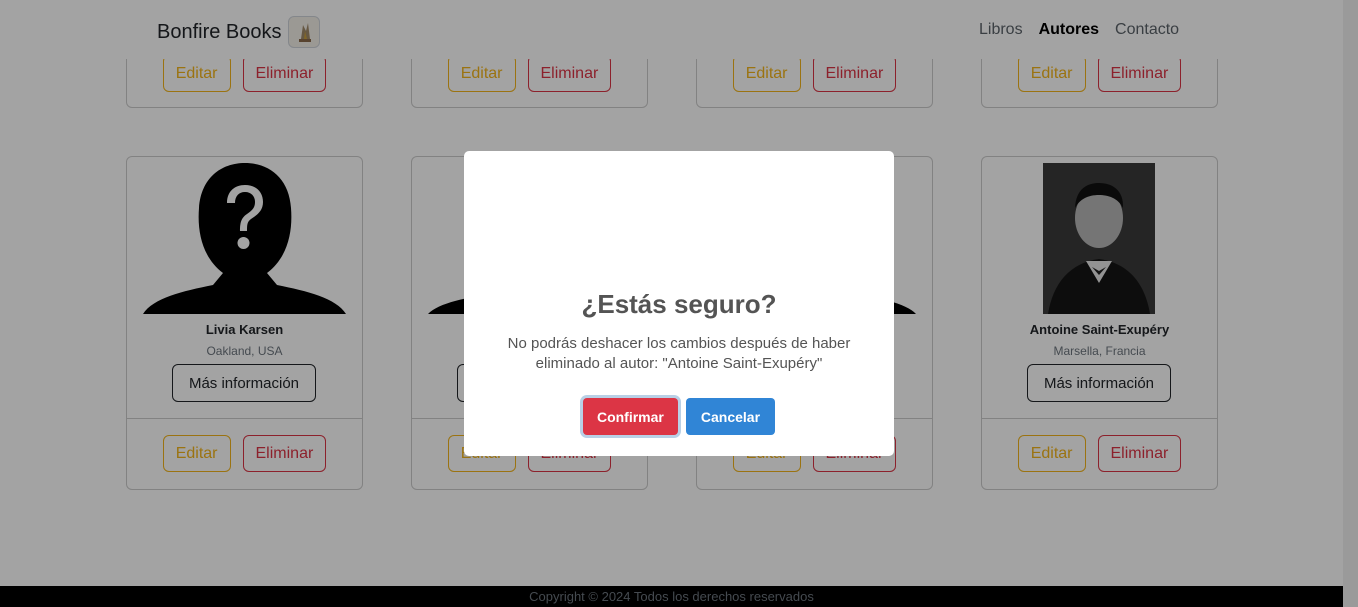 Image resolution: width=1358 pixels, height=607 pixels. I want to click on confirm-button: Confirmar, so click(630, 416).